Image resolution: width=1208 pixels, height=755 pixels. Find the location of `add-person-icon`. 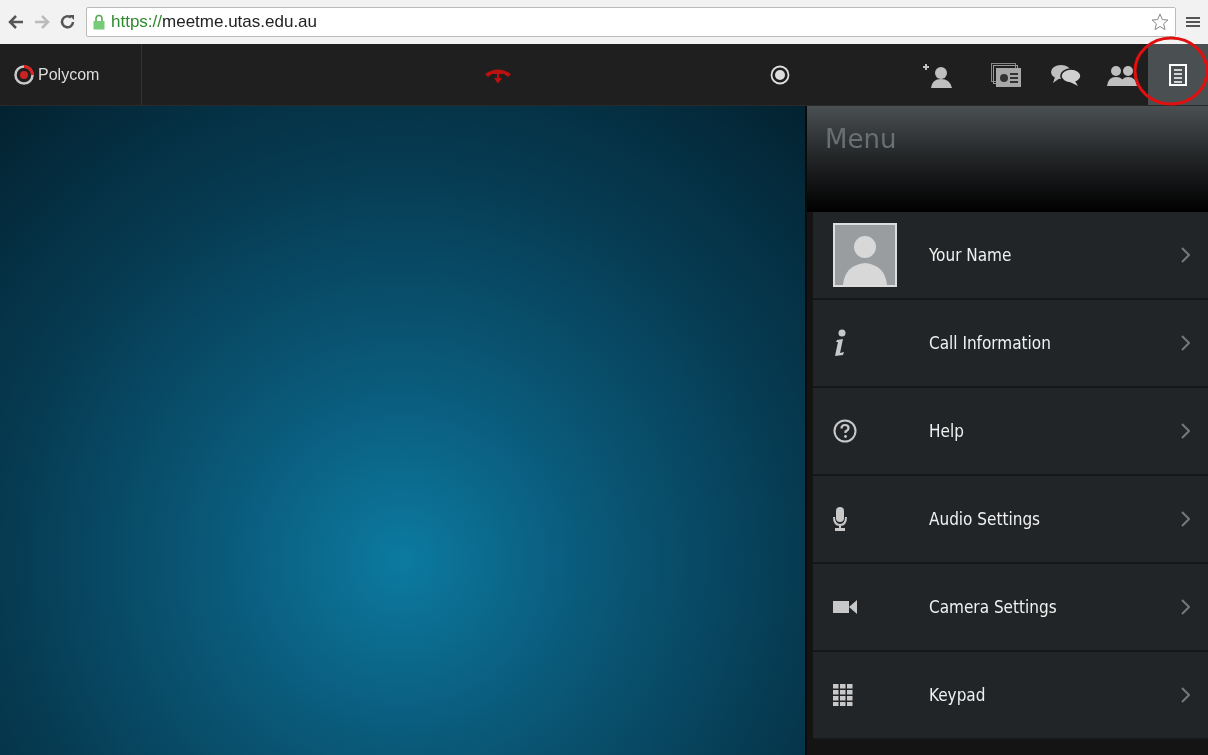

add-person-icon is located at coordinates (938, 74).